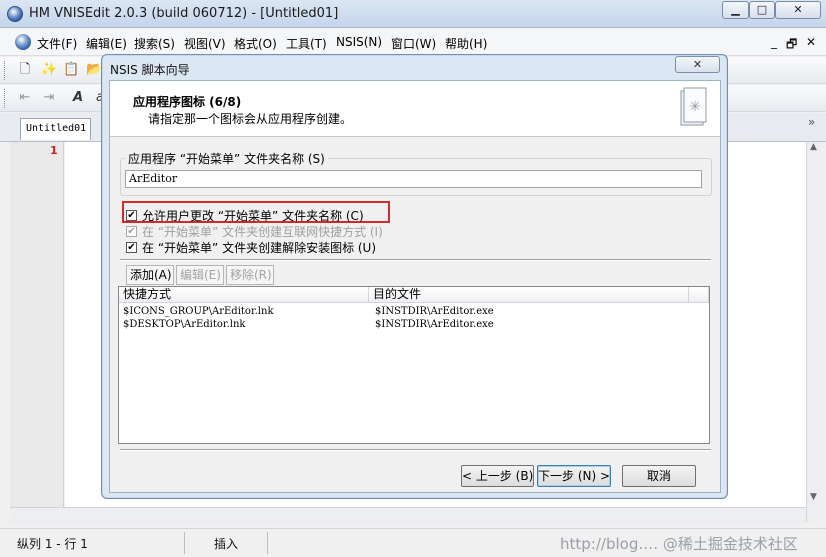  What do you see at coordinates (25, 70) in the screenshot?
I see `new-file-icon: 🗋` at bounding box center [25, 70].